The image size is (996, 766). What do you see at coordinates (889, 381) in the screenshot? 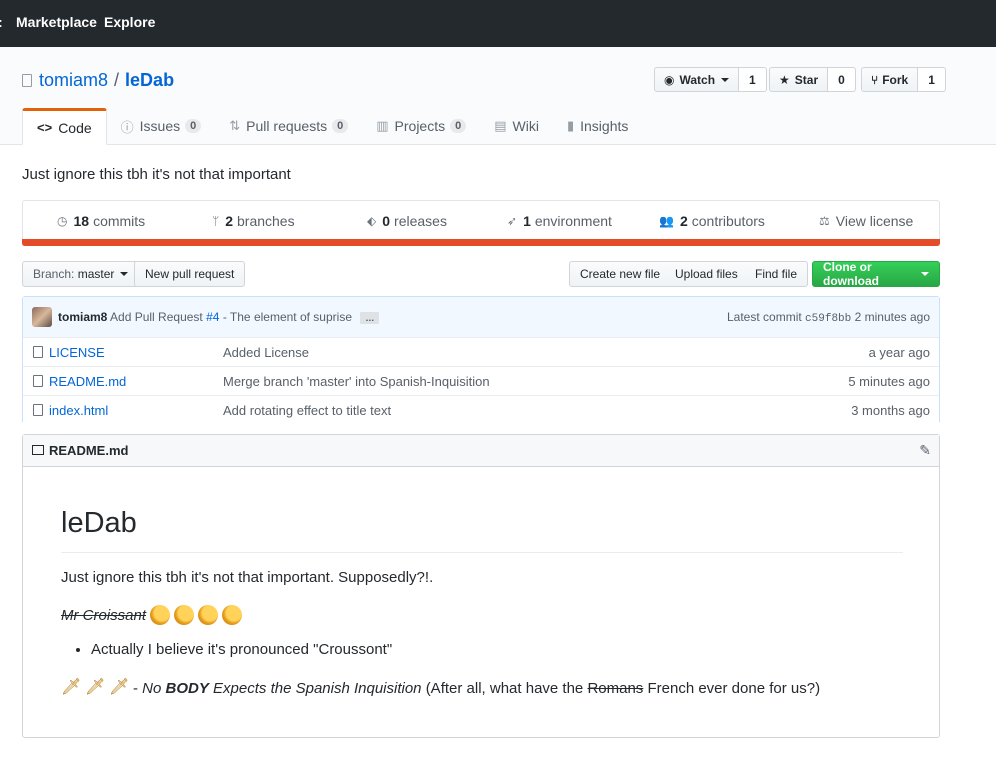
I see `file-age: 5 minutes ago` at bounding box center [889, 381].